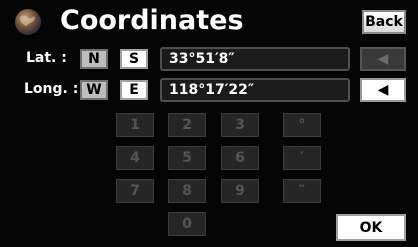  Describe the element at coordinates (135, 158) in the screenshot. I see `key-4: 4` at that location.